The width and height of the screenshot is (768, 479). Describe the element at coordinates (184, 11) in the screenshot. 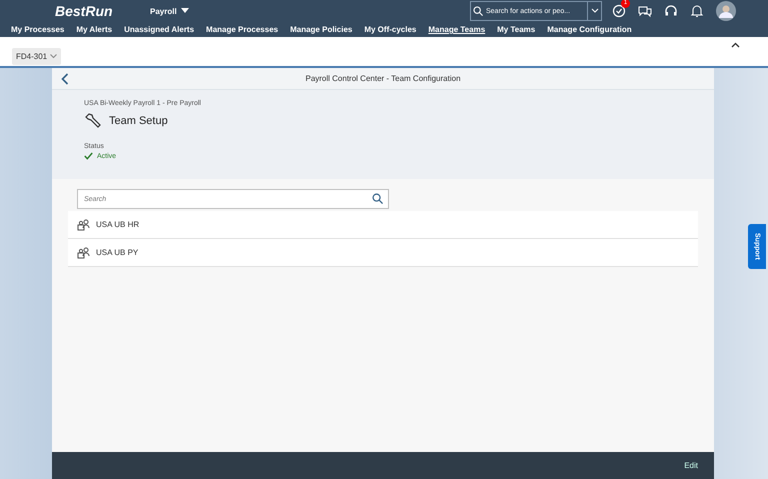

I see `caret-icon` at that location.